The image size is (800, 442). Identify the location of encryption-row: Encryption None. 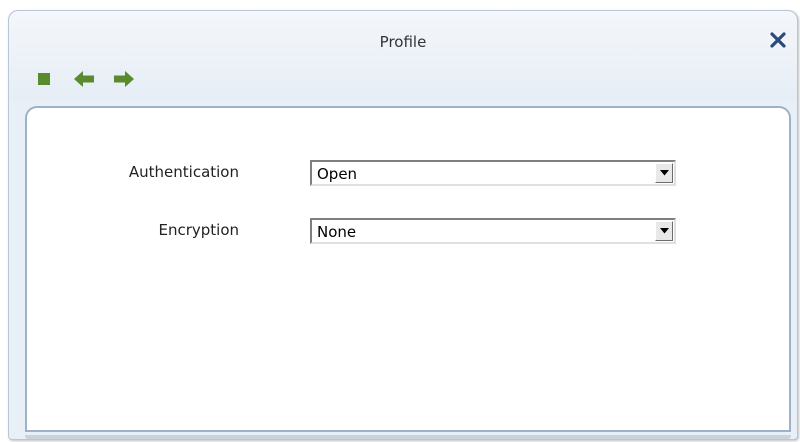
(408, 231).